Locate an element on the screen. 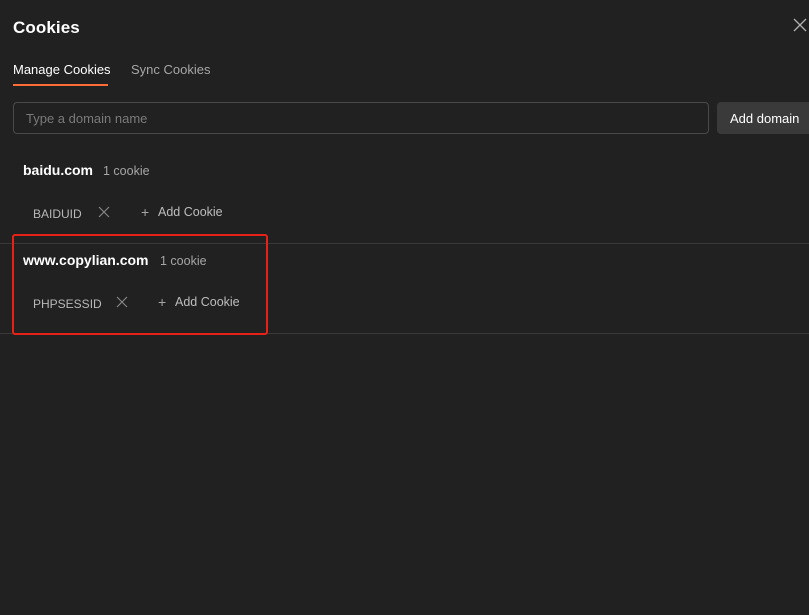 Image resolution: width=809 pixels, height=615 pixels. close-button is located at coordinates (801, 27).